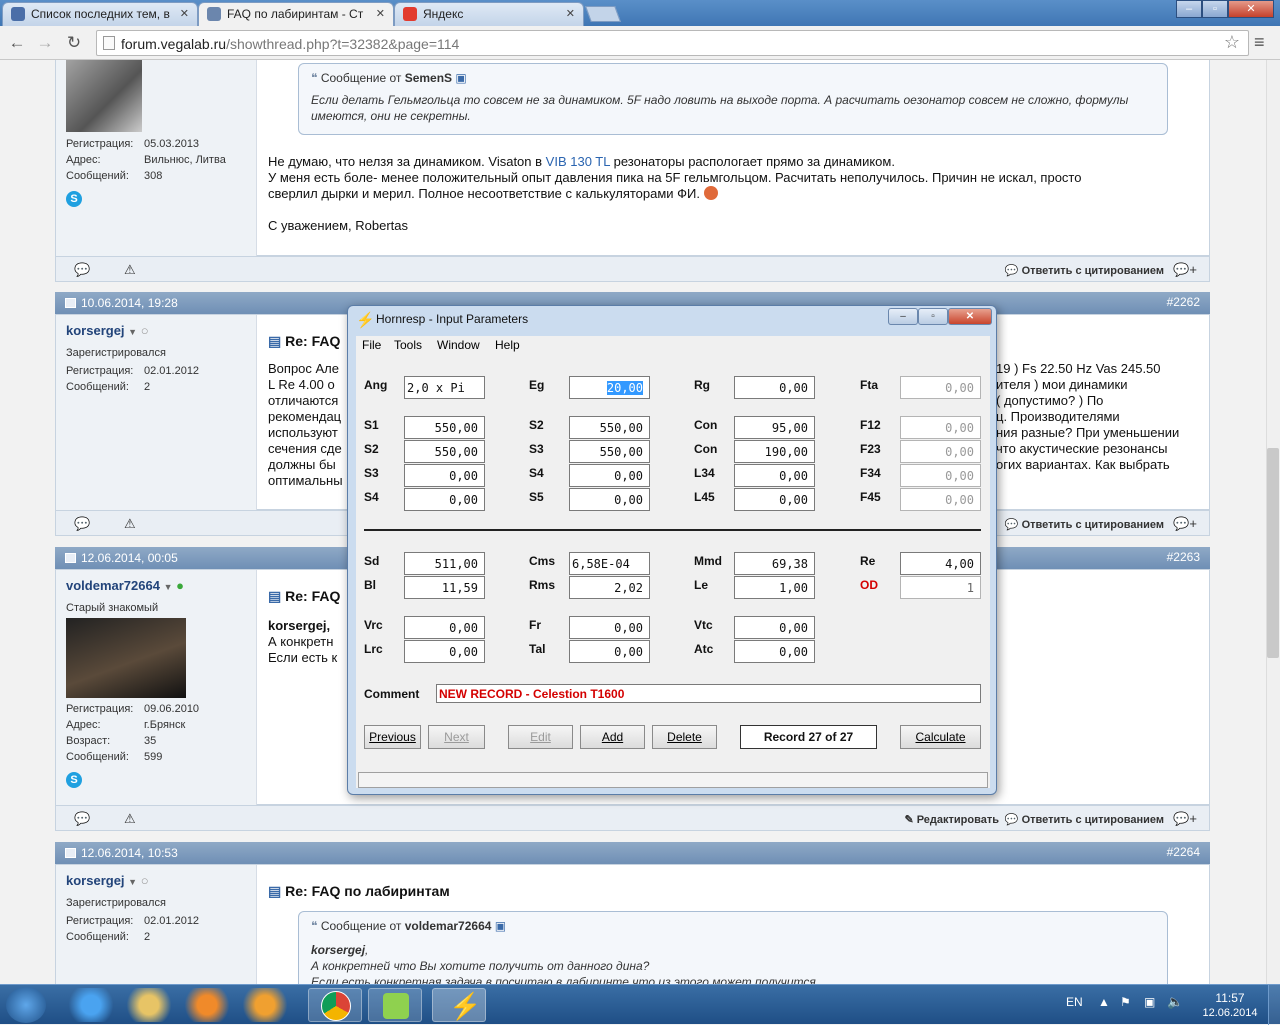  I want to click on field-sd: 511,00, so click(444, 563).